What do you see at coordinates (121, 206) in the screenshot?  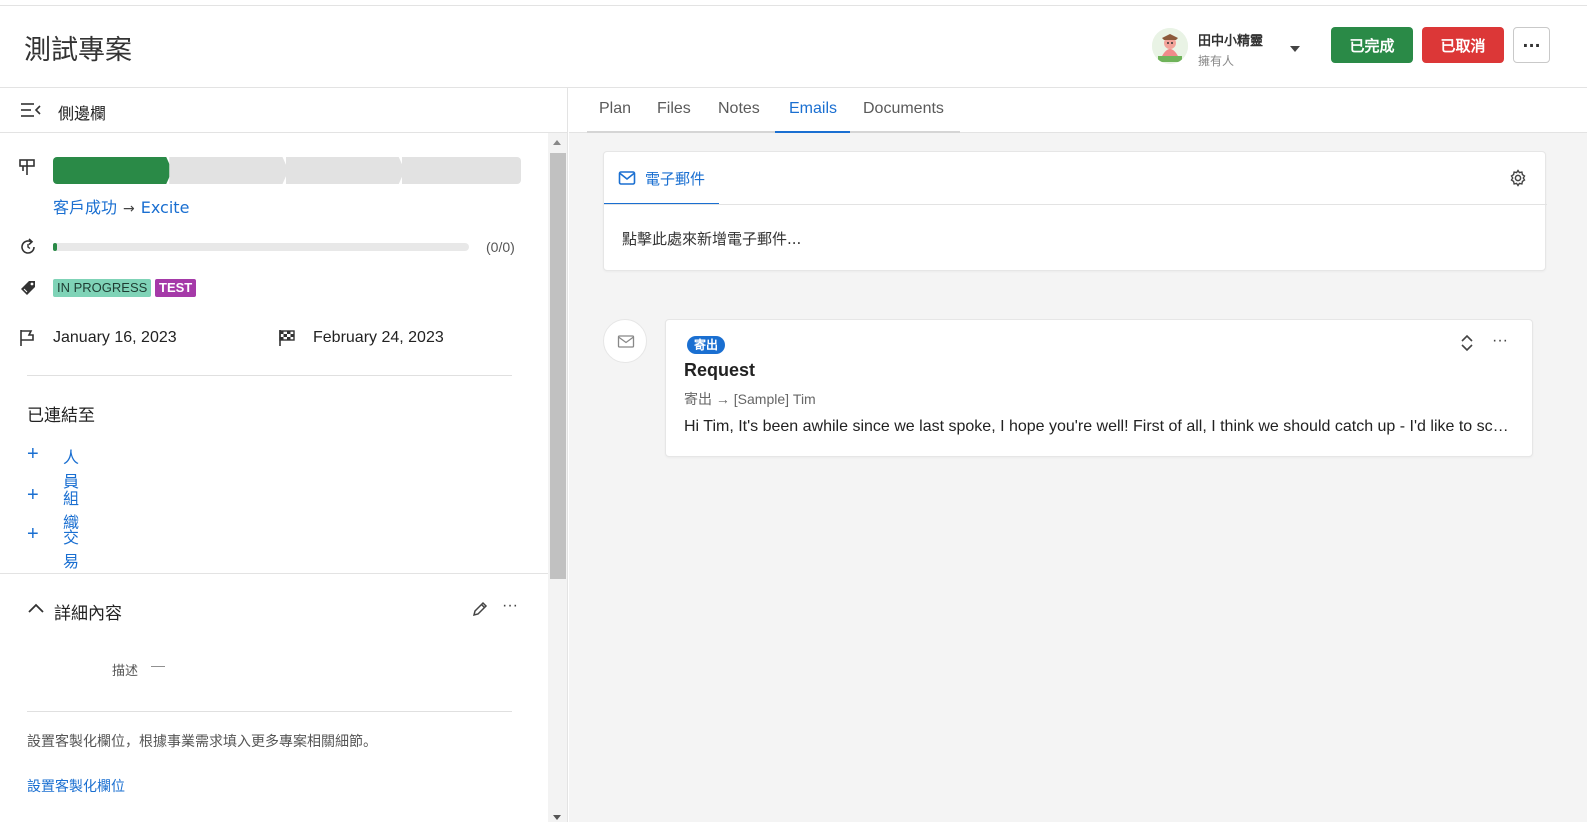 I see `pipeline-breadcrumb: 客戶成功 → Excite` at bounding box center [121, 206].